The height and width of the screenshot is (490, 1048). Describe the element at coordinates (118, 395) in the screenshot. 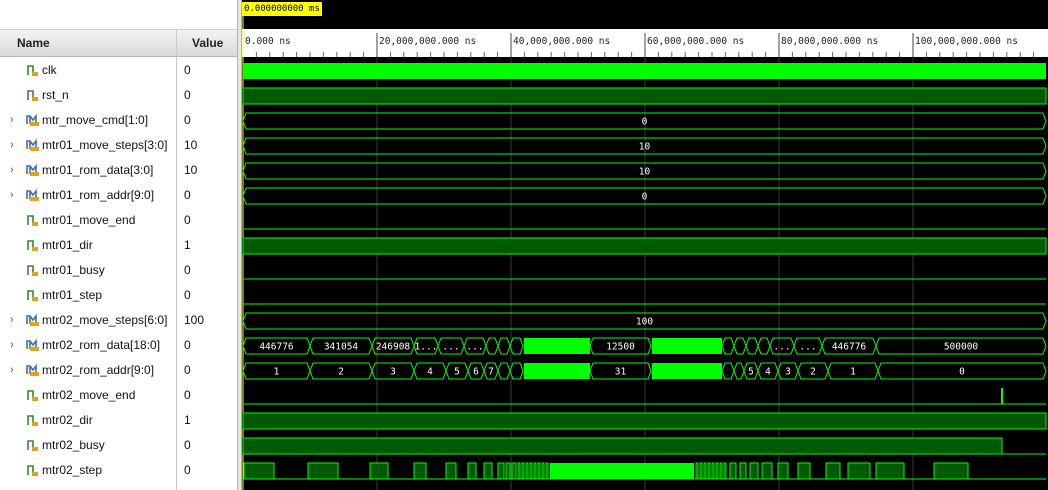

I see `signal-row: mtr02_move_end 0` at that location.